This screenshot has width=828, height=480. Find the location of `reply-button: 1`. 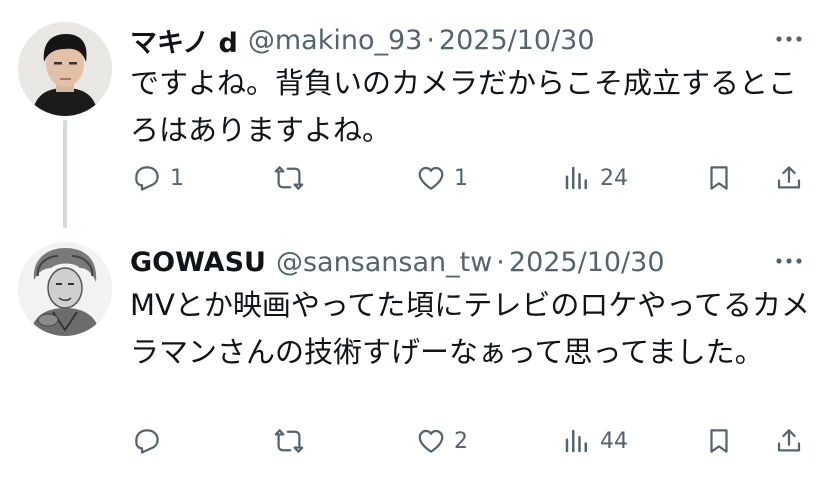

reply-button: 1 is located at coordinates (158, 178).